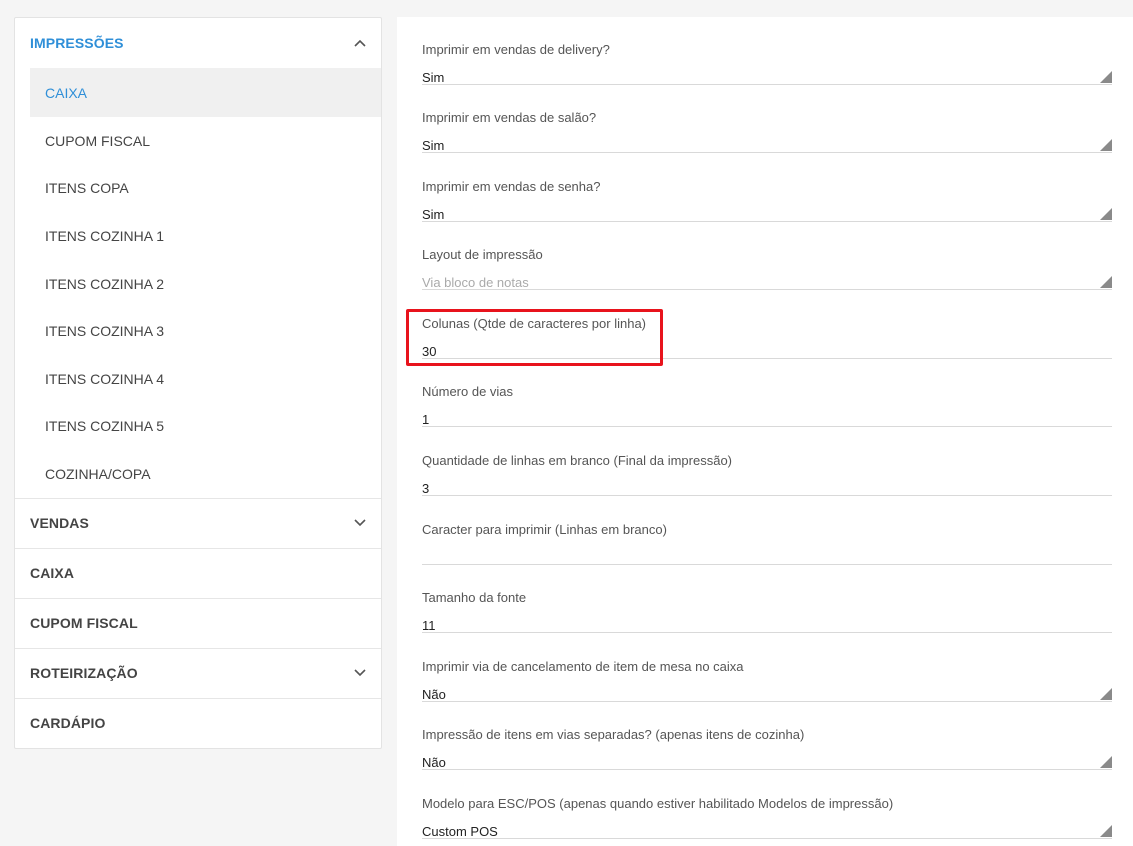  I want to click on submenu-item-cupom-fiscal: CUPOM FISCAL, so click(205, 141).